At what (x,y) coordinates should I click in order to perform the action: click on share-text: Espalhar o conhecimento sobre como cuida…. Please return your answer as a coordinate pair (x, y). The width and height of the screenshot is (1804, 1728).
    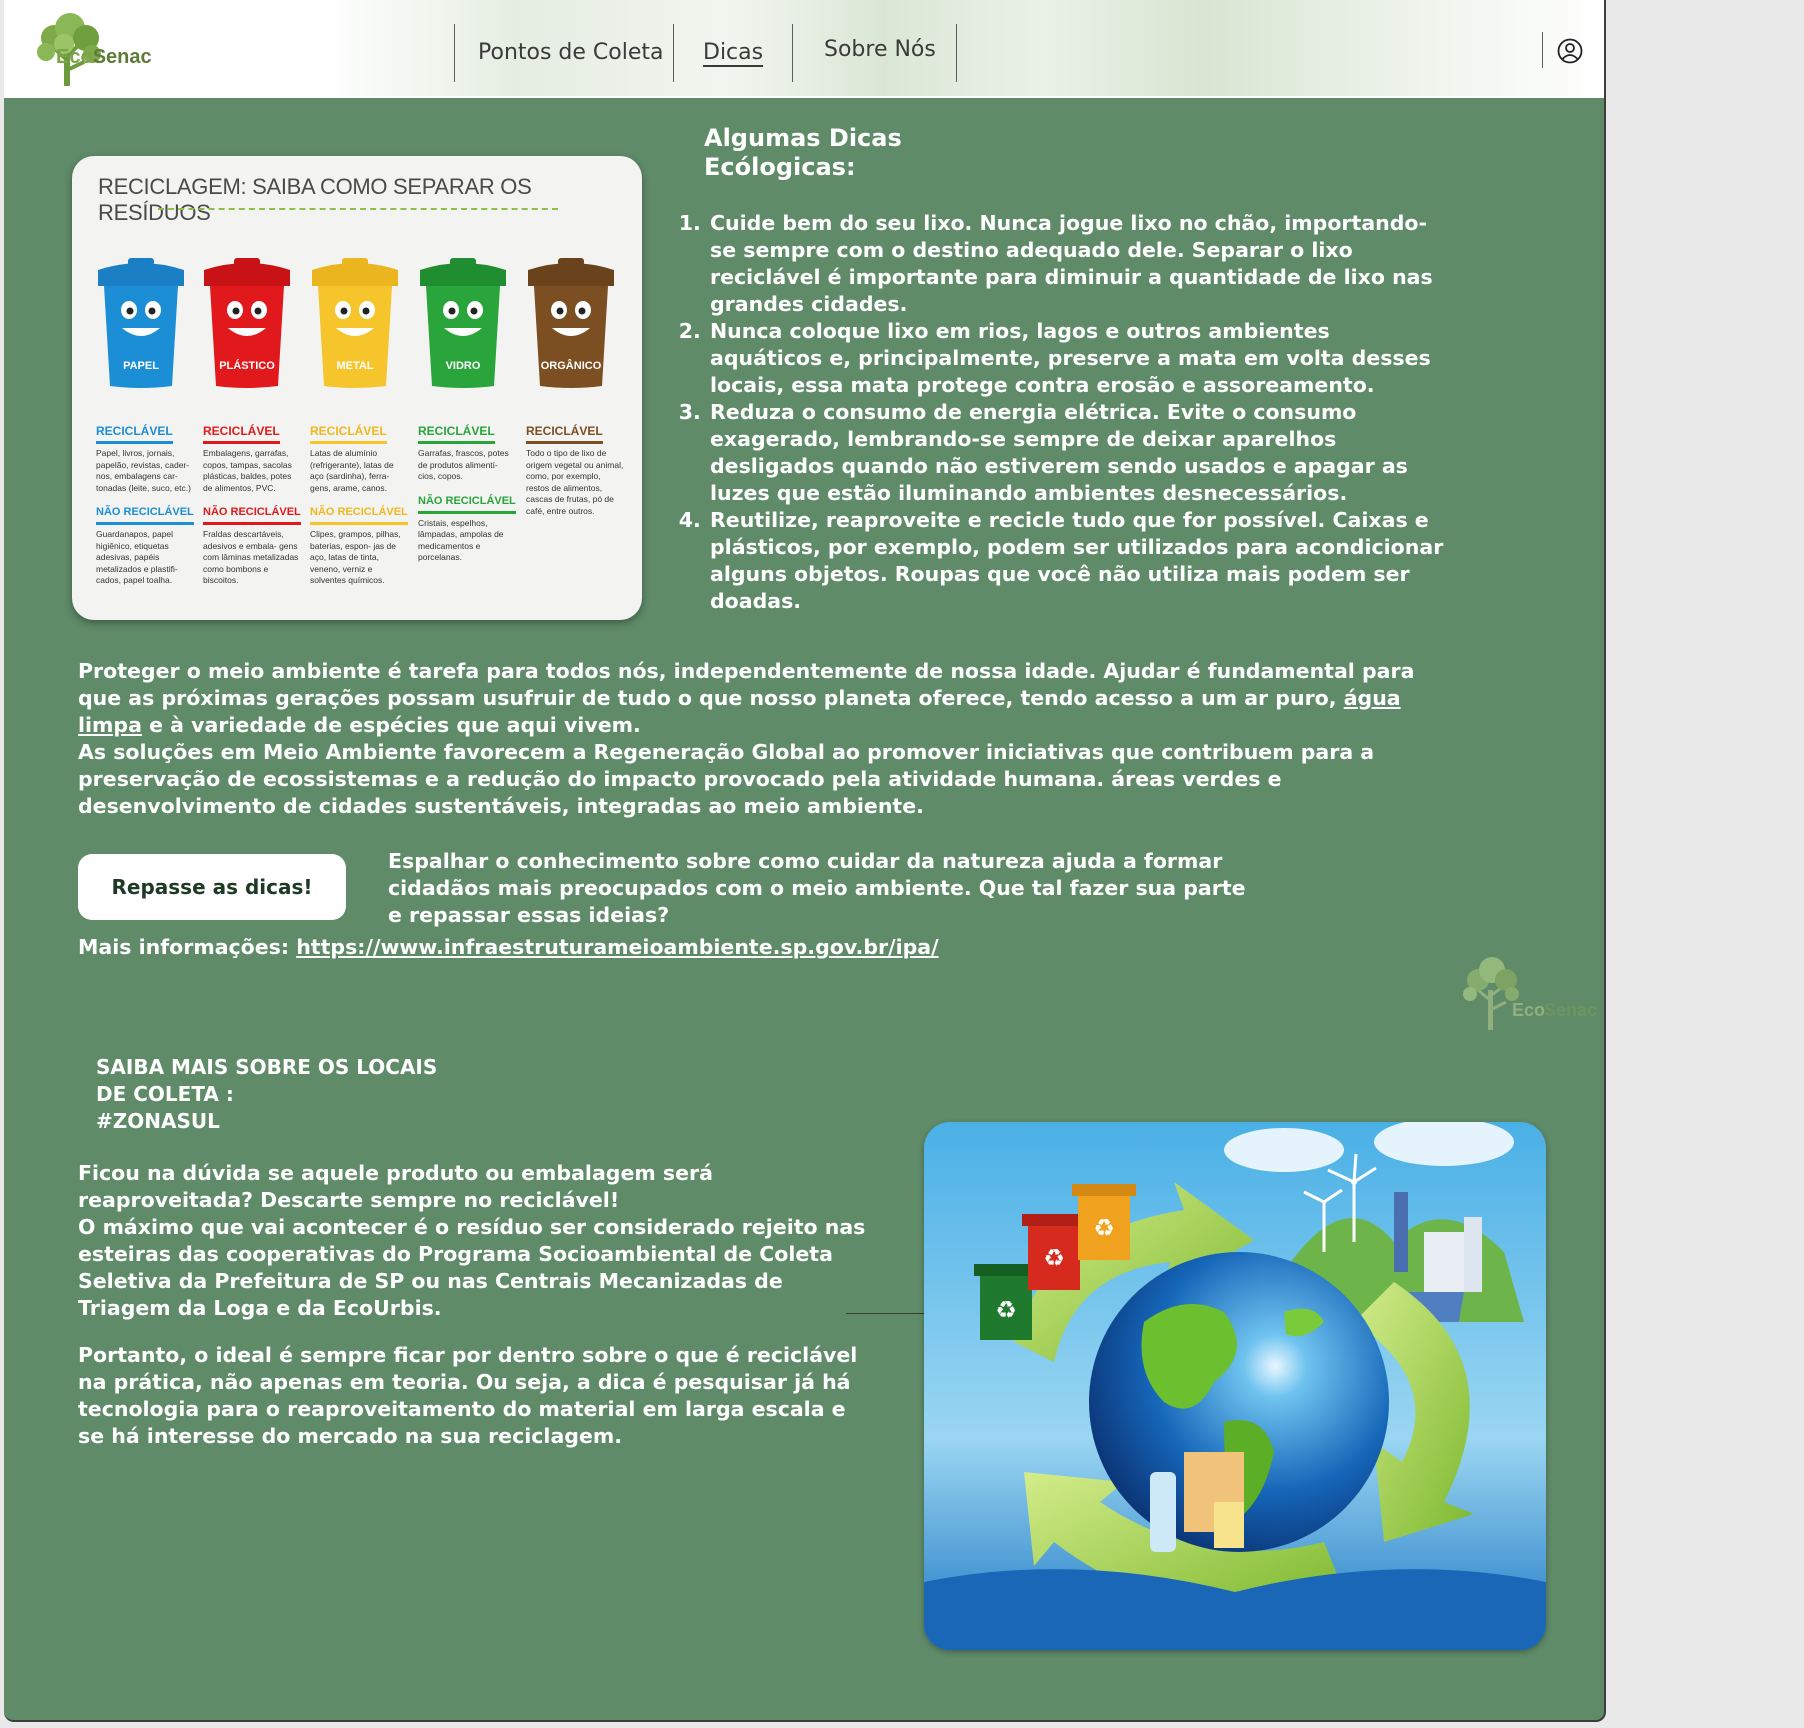
    Looking at the image, I should click on (817, 888).